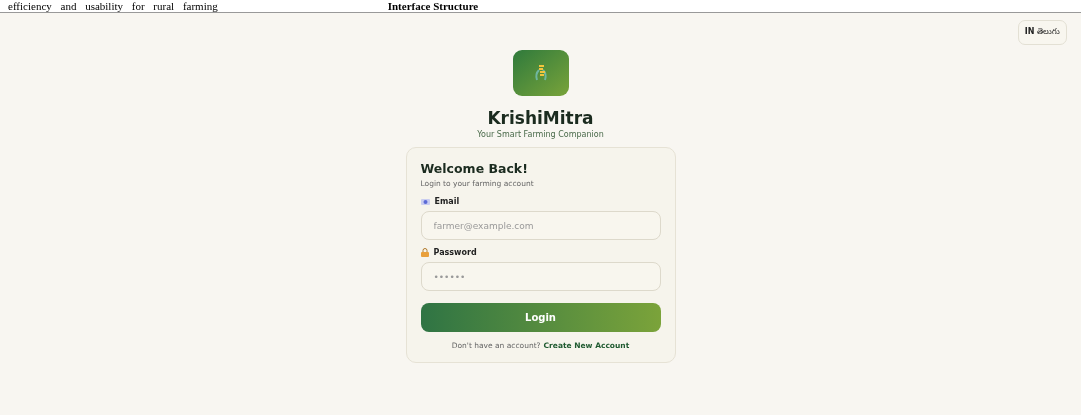  Describe the element at coordinates (540, 276) in the screenshot. I see `password-field: ••••••` at that location.